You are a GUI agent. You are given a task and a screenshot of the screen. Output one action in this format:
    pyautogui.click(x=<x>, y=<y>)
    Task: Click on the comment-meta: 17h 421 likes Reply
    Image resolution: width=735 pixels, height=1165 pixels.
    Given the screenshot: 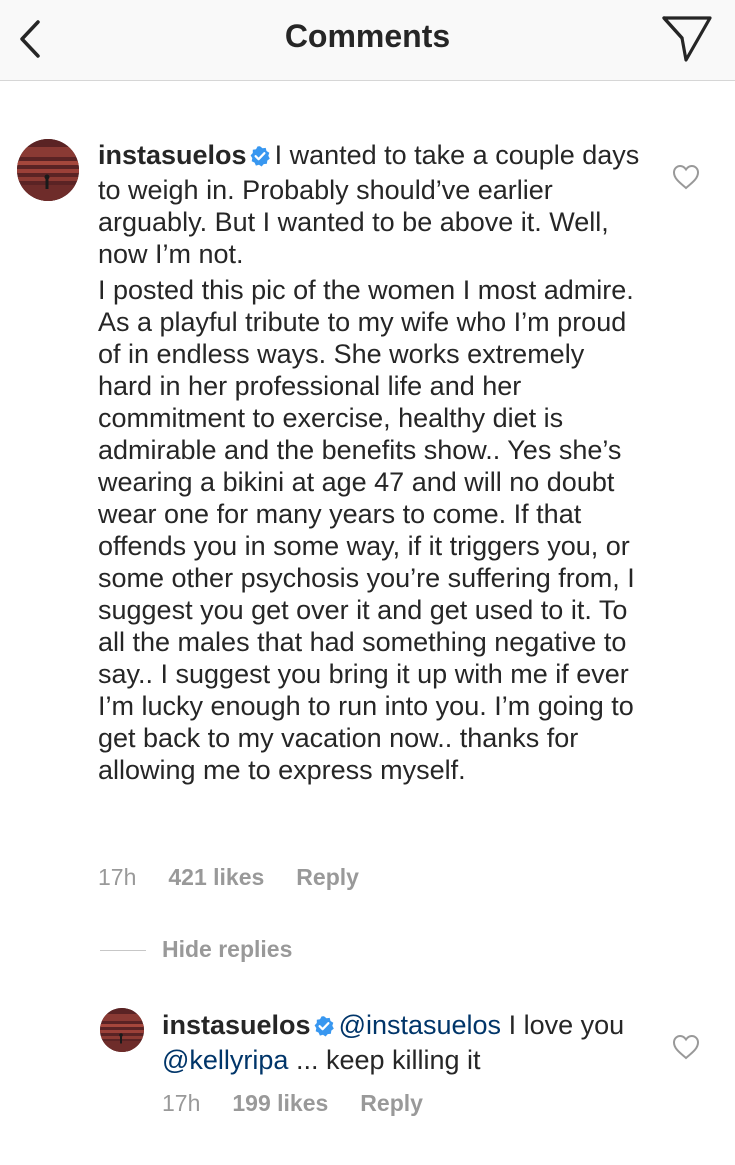 What is the action you would take?
    pyautogui.click(x=244, y=877)
    